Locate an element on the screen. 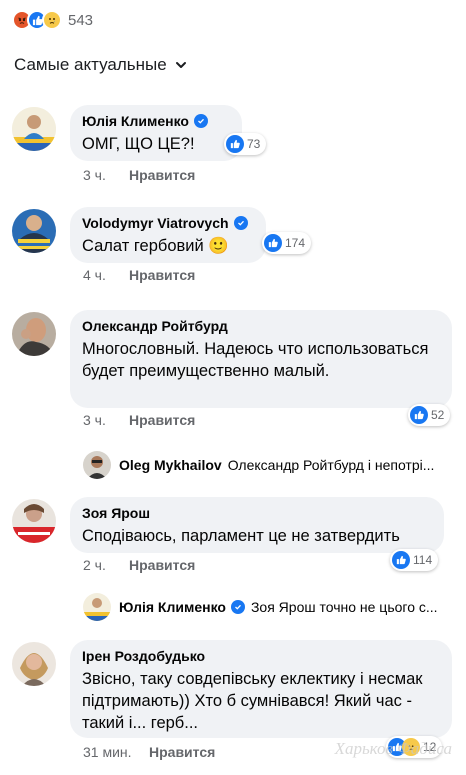 The height and width of the screenshot is (775, 466). reaction-count: 114 is located at coordinates (423, 560).